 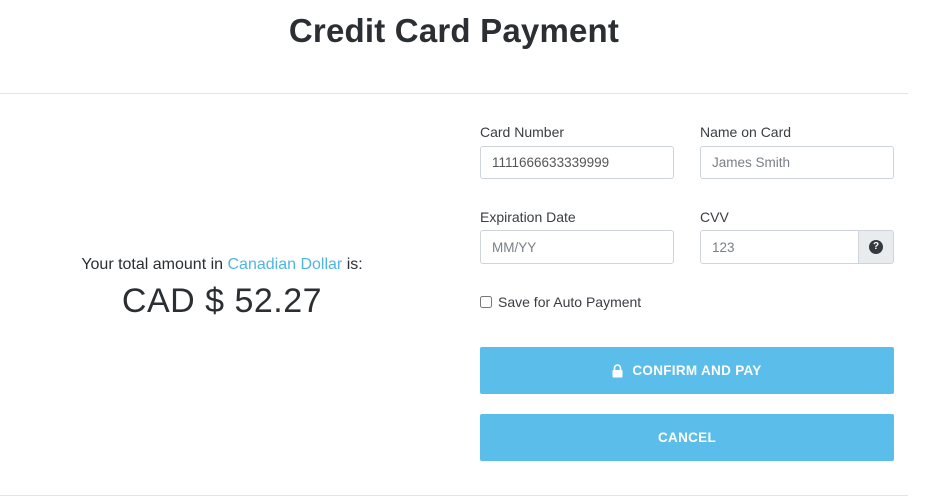 I want to click on question-circle-icon: ?, so click(x=876, y=247).